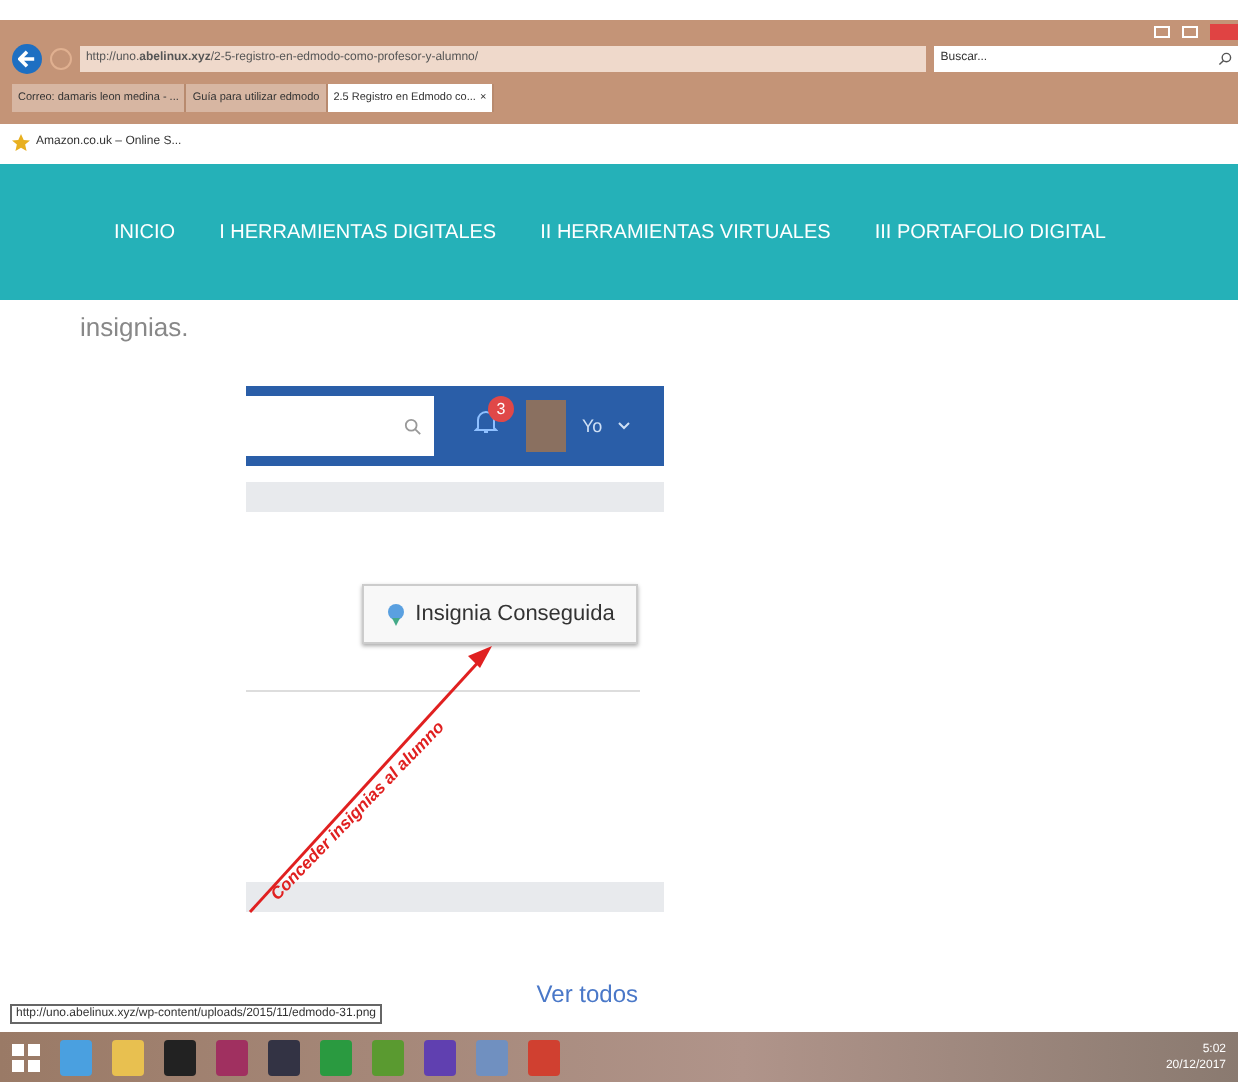 Image resolution: width=1238 pixels, height=1082 pixels. Describe the element at coordinates (501, 408) in the screenshot. I see `notification-count: 3` at that location.